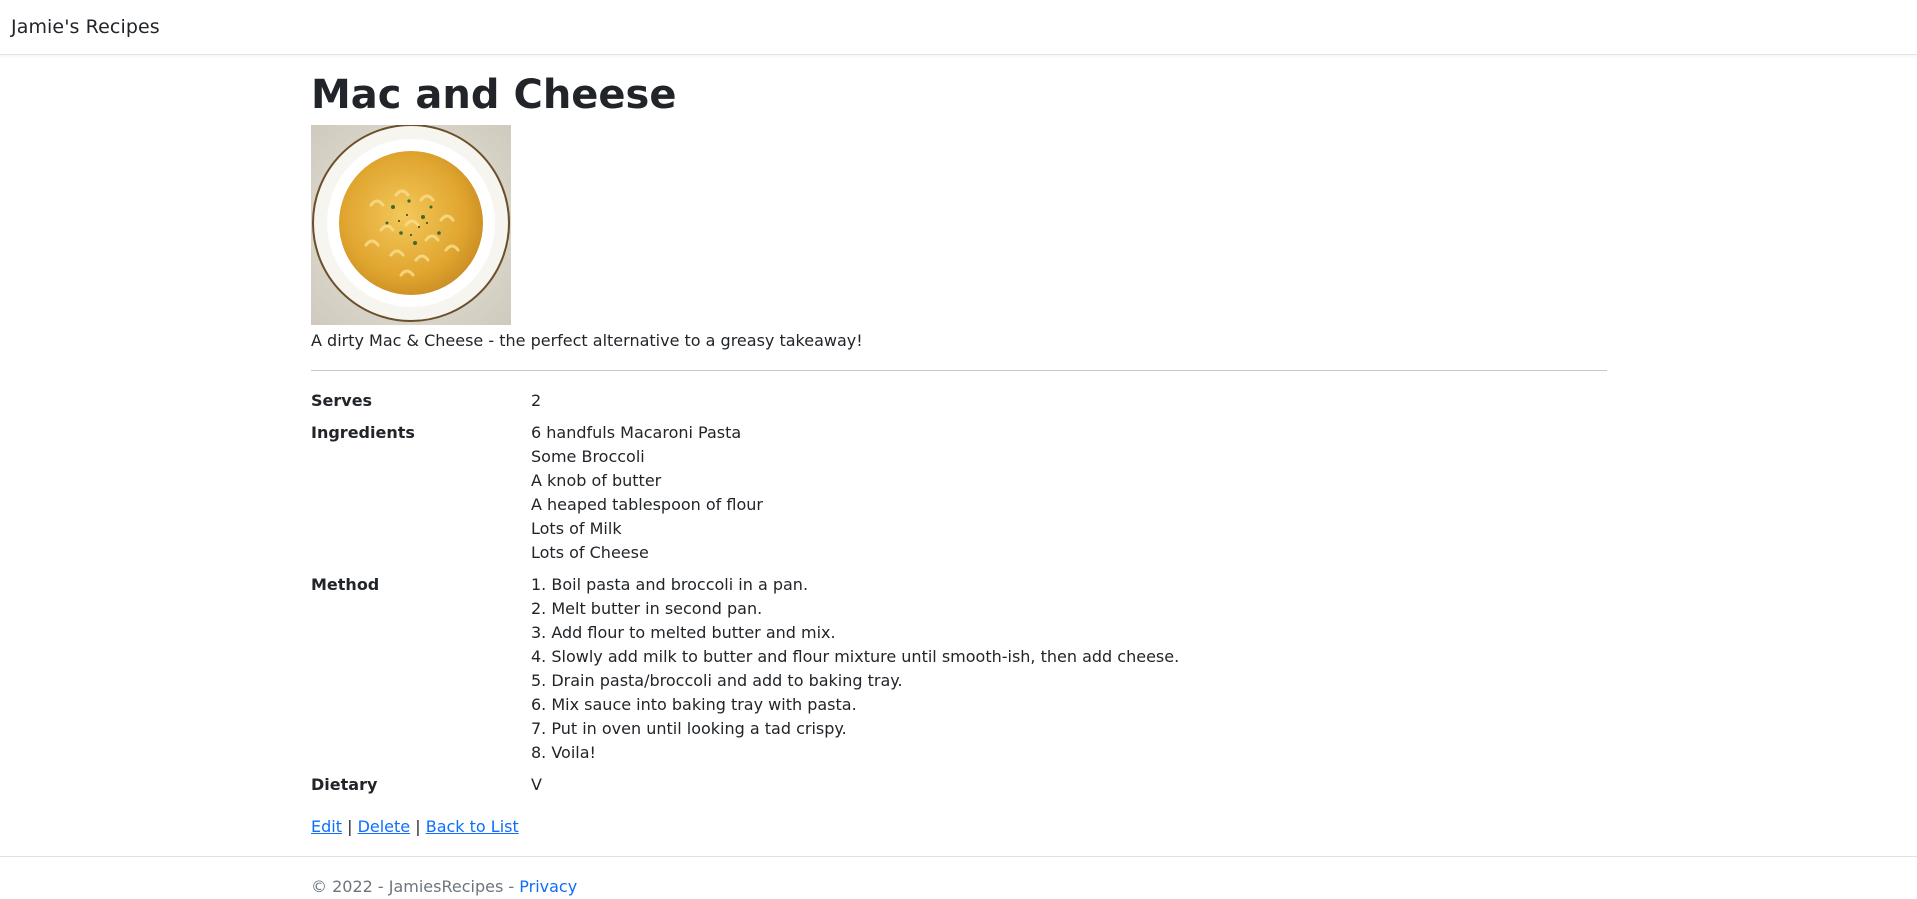 This screenshot has height=899, width=1917. Describe the element at coordinates (536, 784) in the screenshot. I see `dietary-value: V` at that location.